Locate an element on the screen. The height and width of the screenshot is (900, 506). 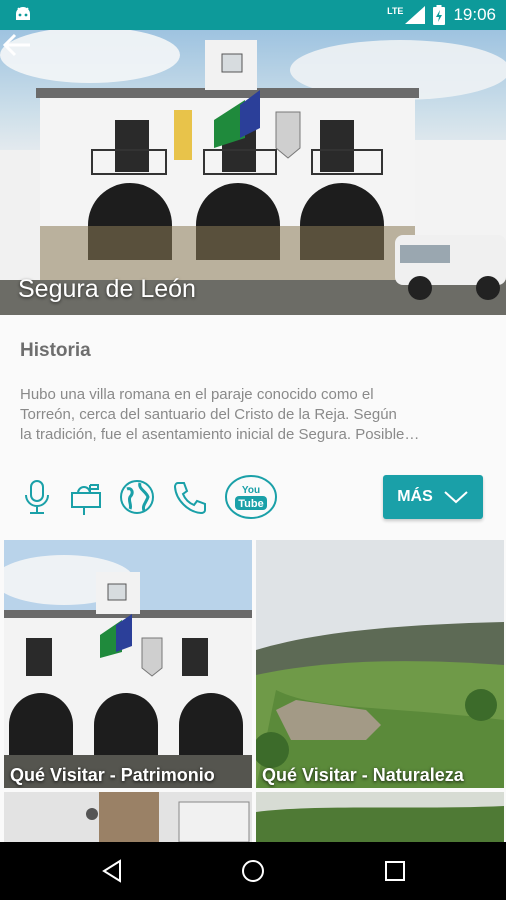
page-title: Segura de León is located at coordinates (107, 289).